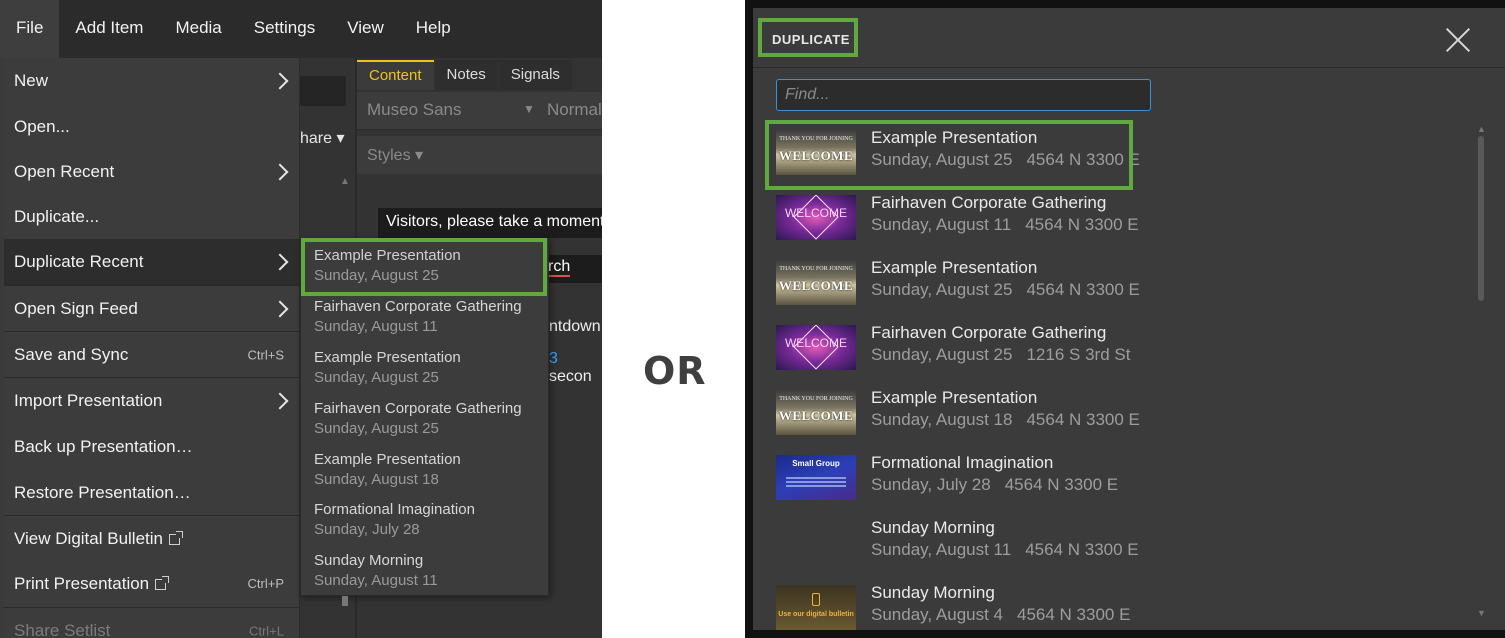  Describe the element at coordinates (574, 110) in the screenshot. I see `font-weight-select: Normal` at that location.